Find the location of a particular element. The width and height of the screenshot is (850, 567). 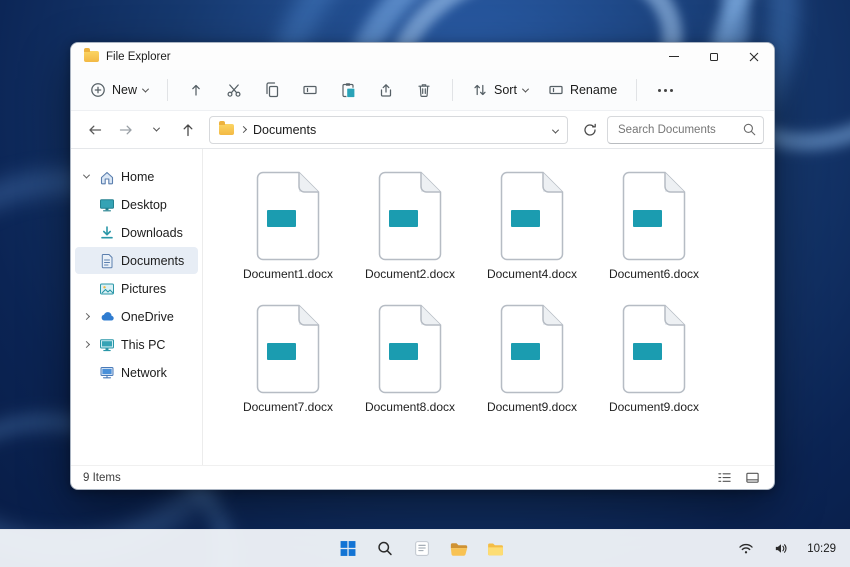

window-controls is located at coordinates (714, 56).